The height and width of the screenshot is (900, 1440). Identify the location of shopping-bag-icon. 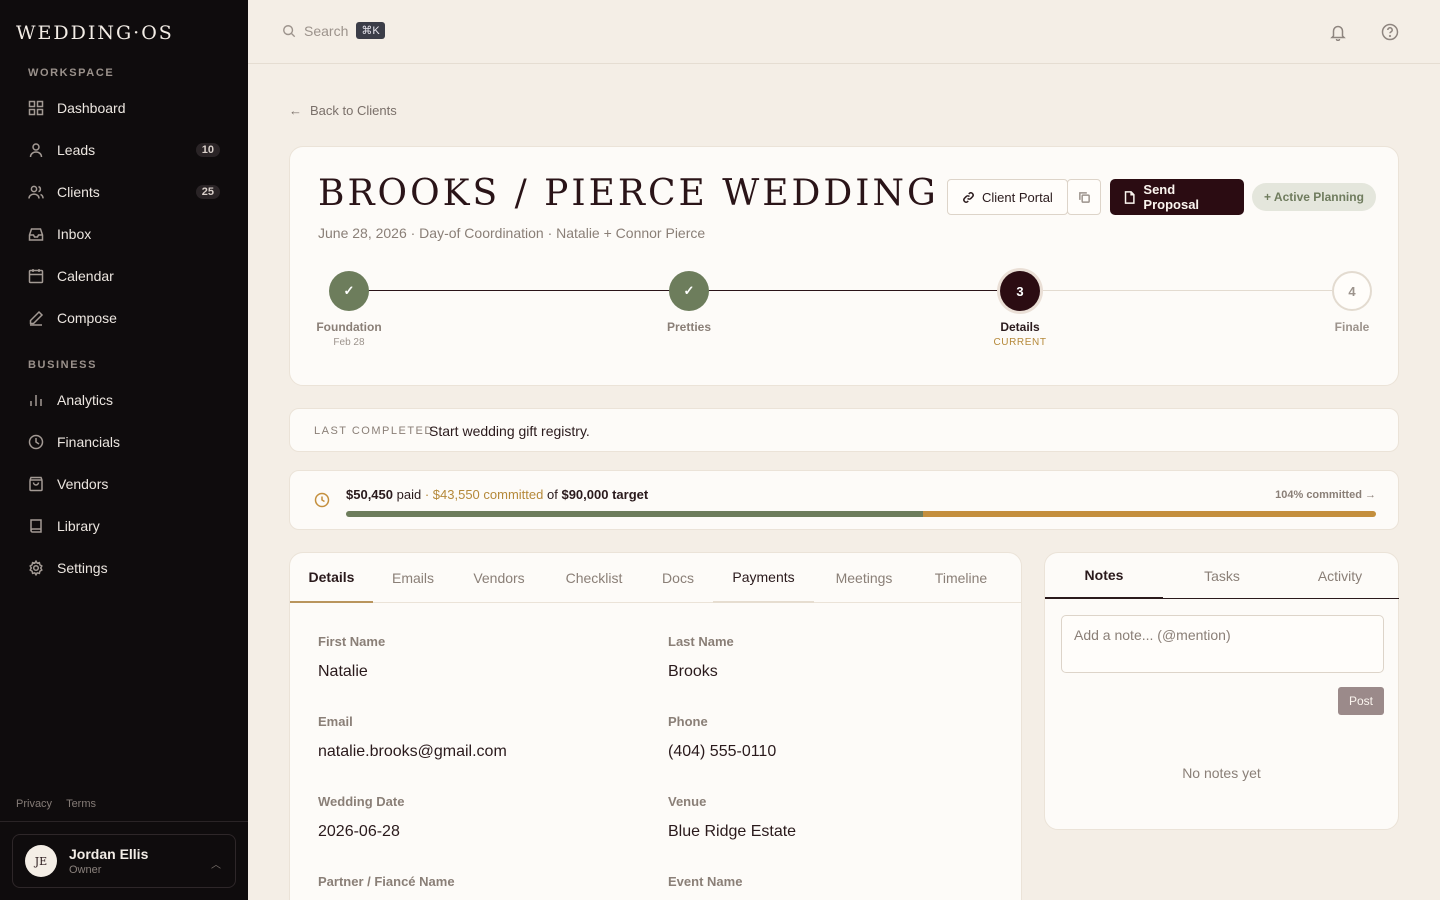
(36, 484).